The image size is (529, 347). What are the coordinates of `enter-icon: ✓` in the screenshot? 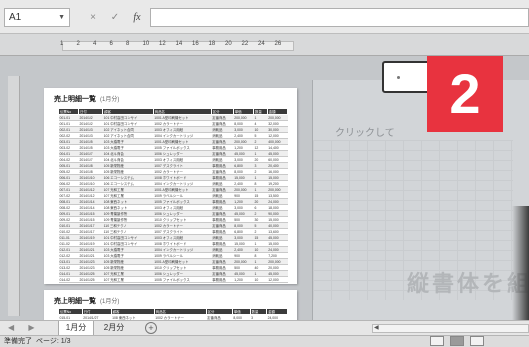 It's located at (115, 17).